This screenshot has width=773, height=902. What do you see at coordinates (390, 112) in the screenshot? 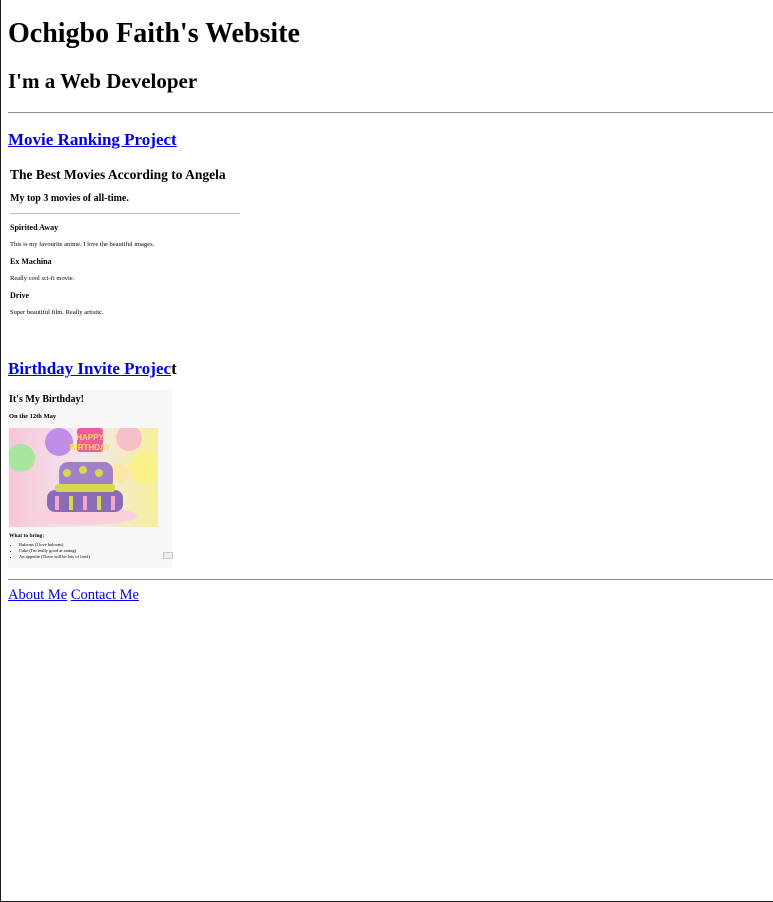
I see `divider-top` at bounding box center [390, 112].